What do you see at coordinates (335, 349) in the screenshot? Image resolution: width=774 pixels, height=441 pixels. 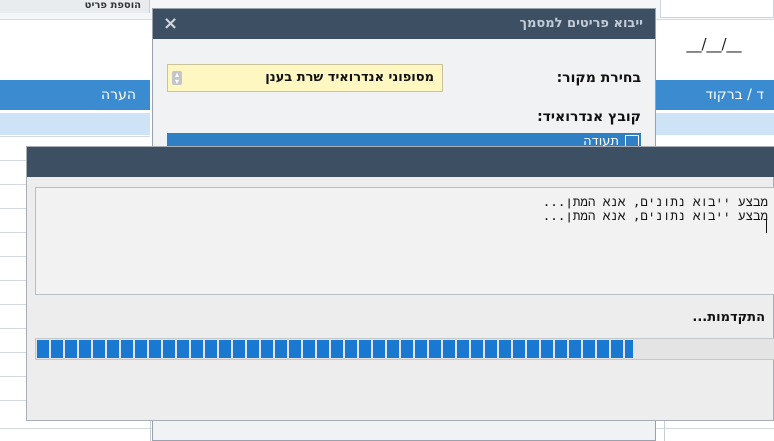 I see `progress-bar-fill` at bounding box center [335, 349].